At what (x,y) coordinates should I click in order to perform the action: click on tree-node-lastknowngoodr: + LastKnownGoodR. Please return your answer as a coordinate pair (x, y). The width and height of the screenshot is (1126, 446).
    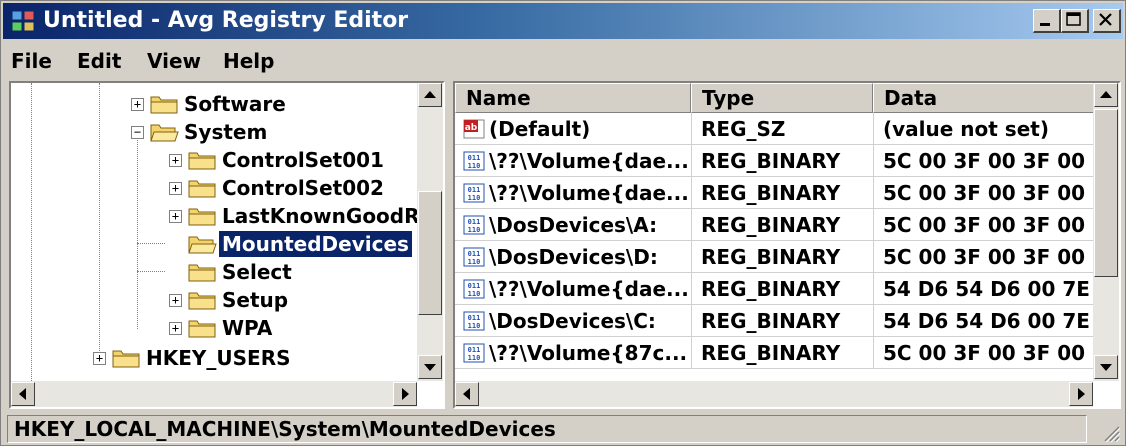
    Looking at the image, I should click on (216, 216).